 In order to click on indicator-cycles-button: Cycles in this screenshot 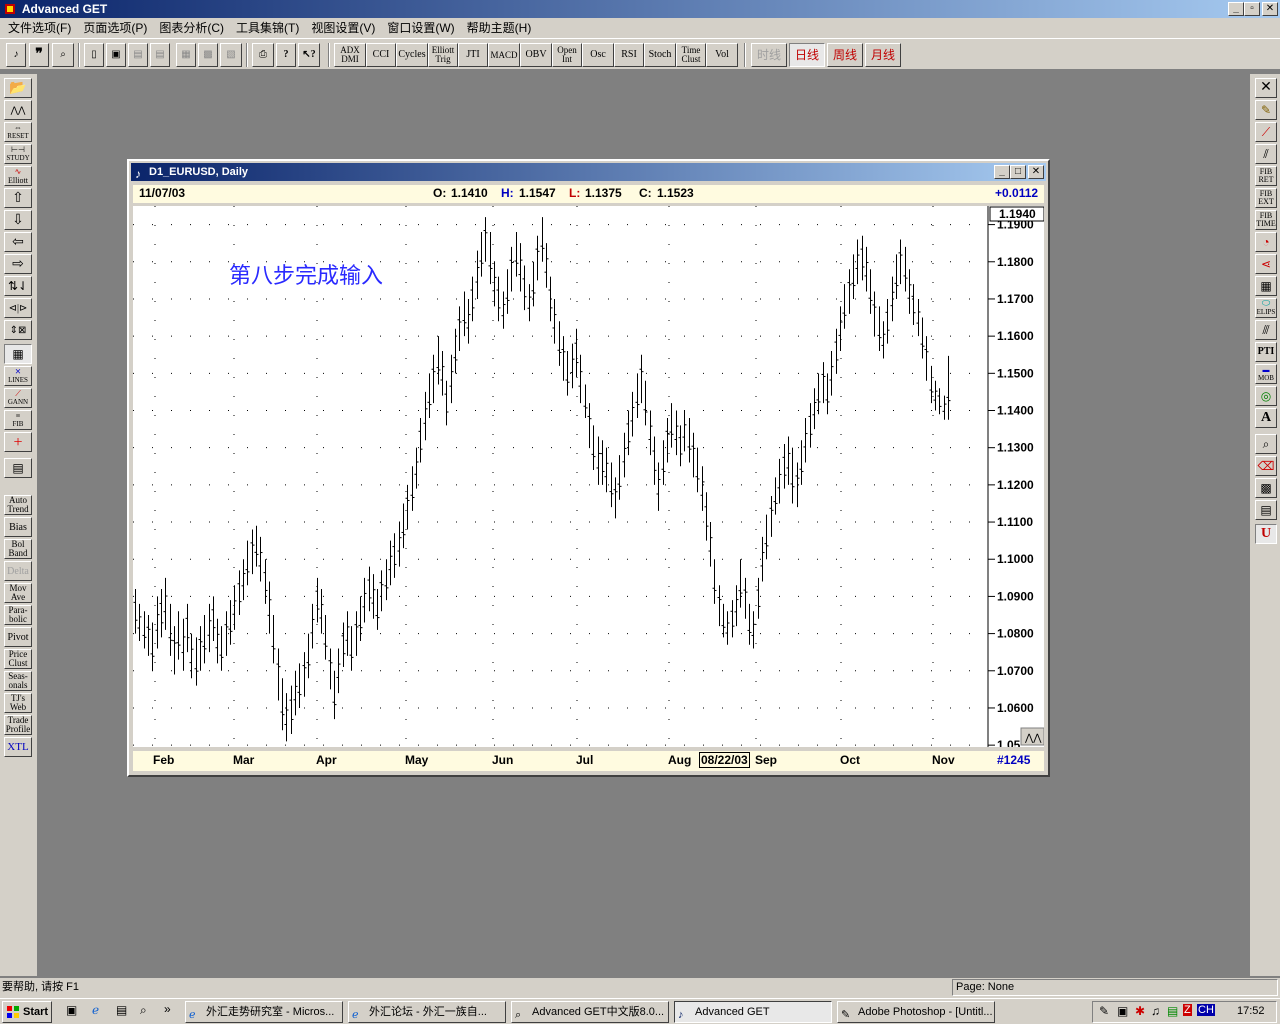, I will do `click(412, 55)`.